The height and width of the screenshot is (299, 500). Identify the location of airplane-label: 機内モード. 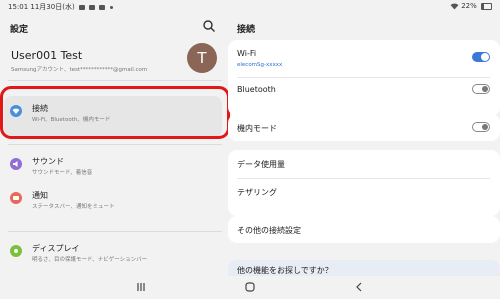
(257, 128).